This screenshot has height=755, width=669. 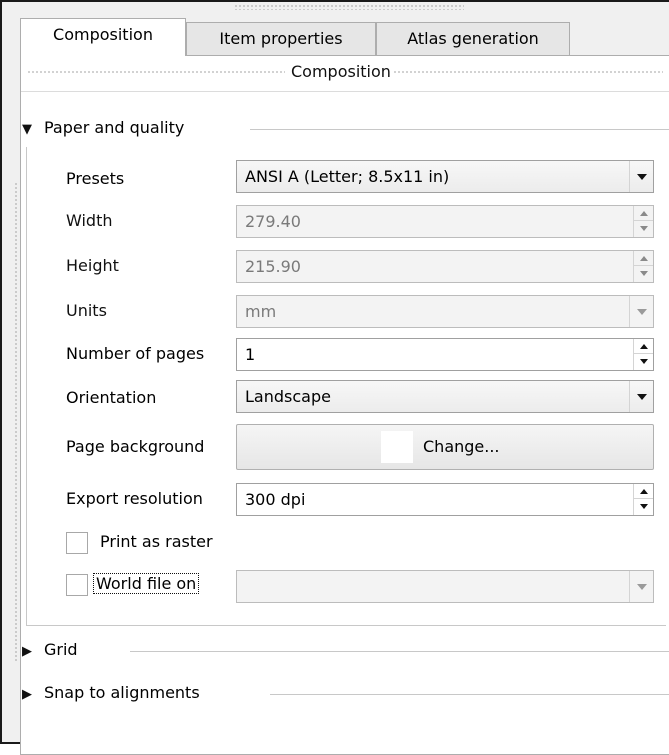 What do you see at coordinates (86, 310) in the screenshot?
I see `units-label: Units` at bounding box center [86, 310].